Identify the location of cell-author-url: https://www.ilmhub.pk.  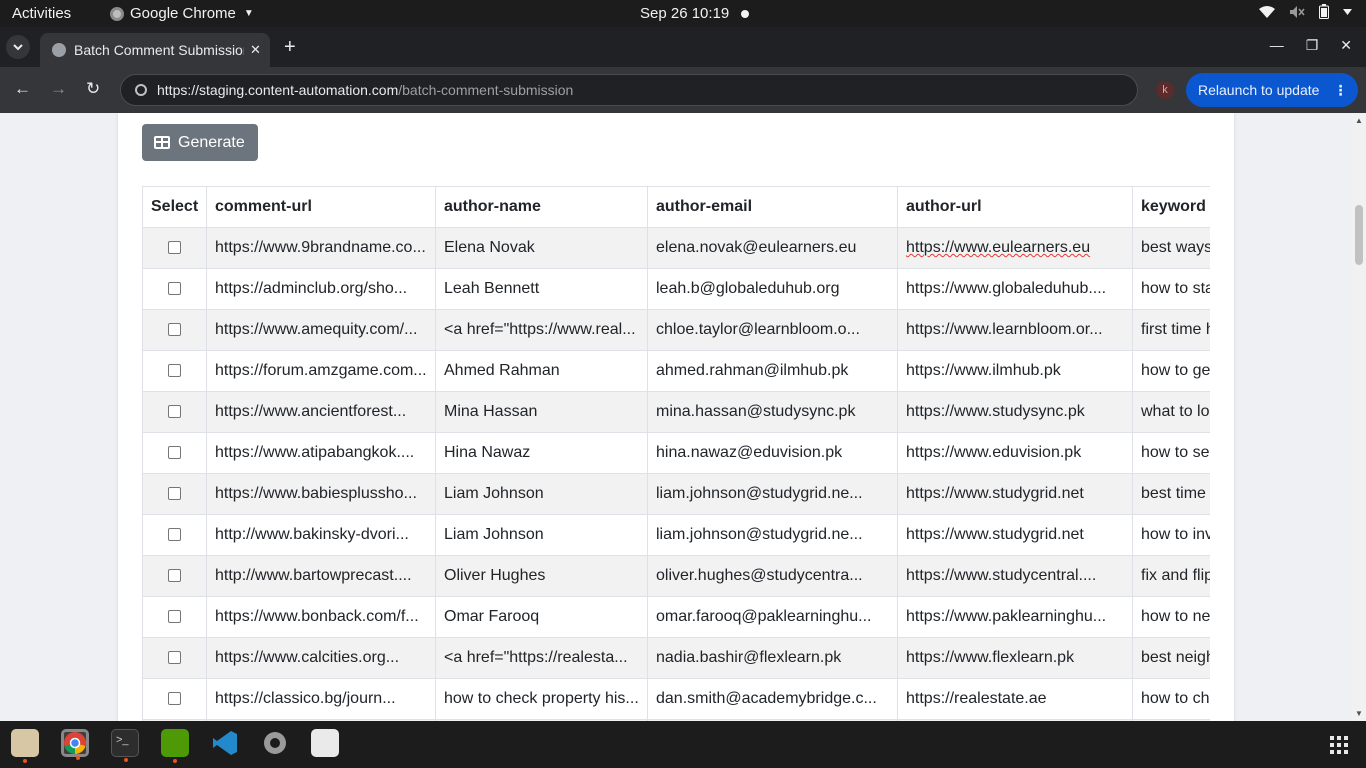
(1015, 371).